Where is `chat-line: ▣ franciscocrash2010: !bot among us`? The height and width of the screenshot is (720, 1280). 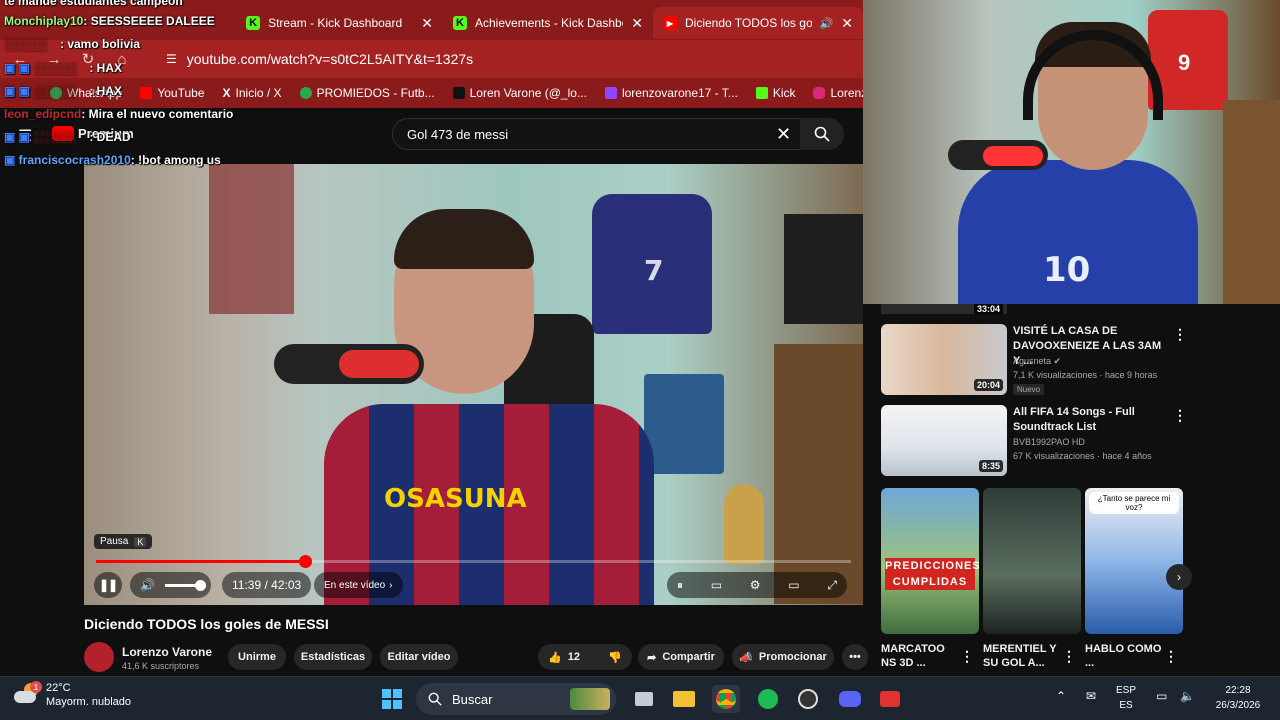 chat-line: ▣ franciscocrash2010: !bot among us is located at coordinates (112, 160).